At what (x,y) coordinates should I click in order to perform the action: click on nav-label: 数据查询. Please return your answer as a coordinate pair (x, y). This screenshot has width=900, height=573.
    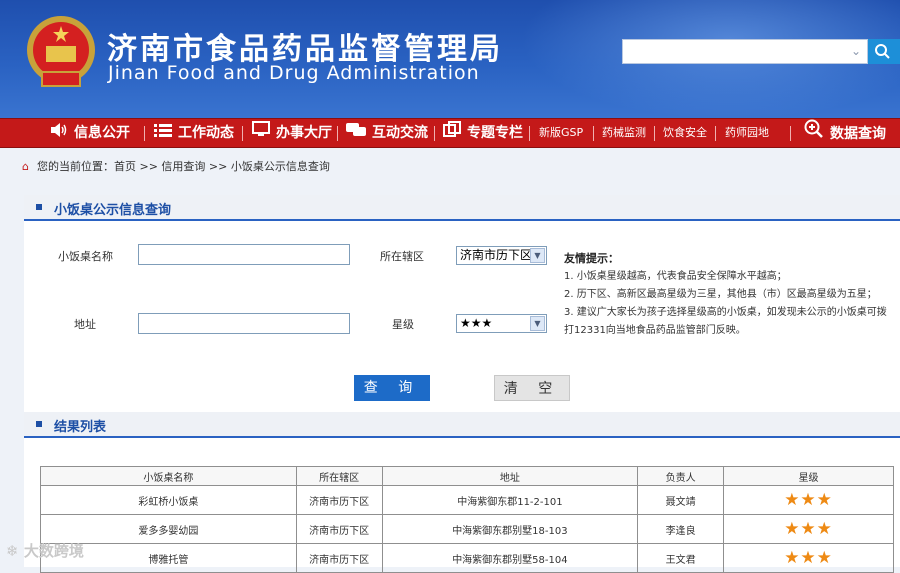
    Looking at the image, I should click on (858, 134).